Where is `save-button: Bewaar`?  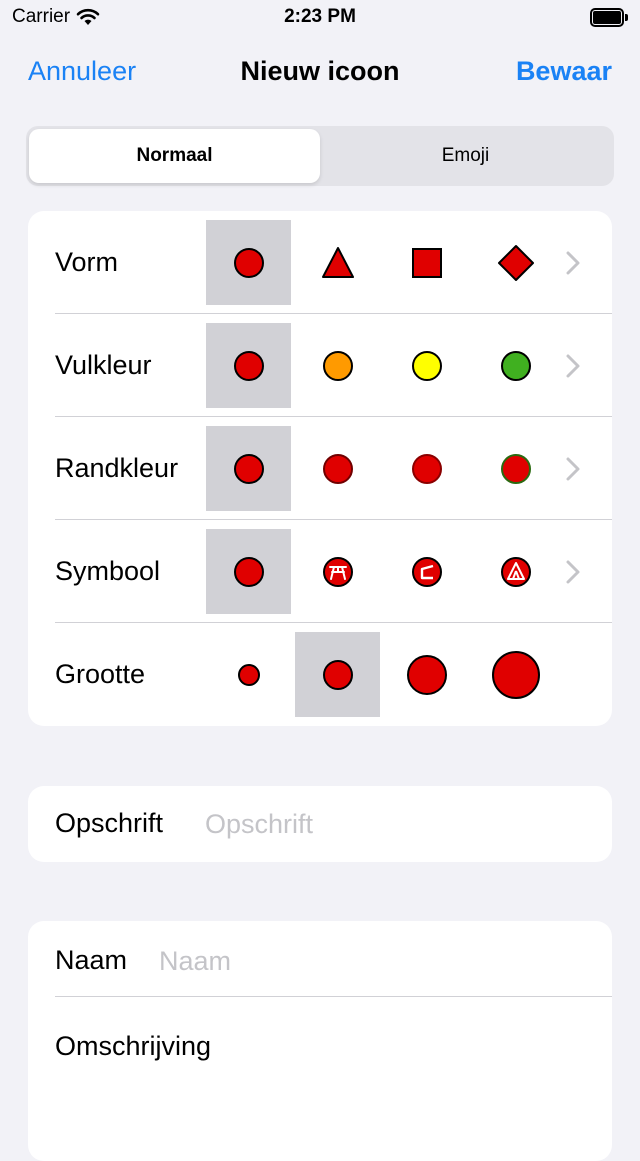
save-button: Bewaar is located at coordinates (564, 71).